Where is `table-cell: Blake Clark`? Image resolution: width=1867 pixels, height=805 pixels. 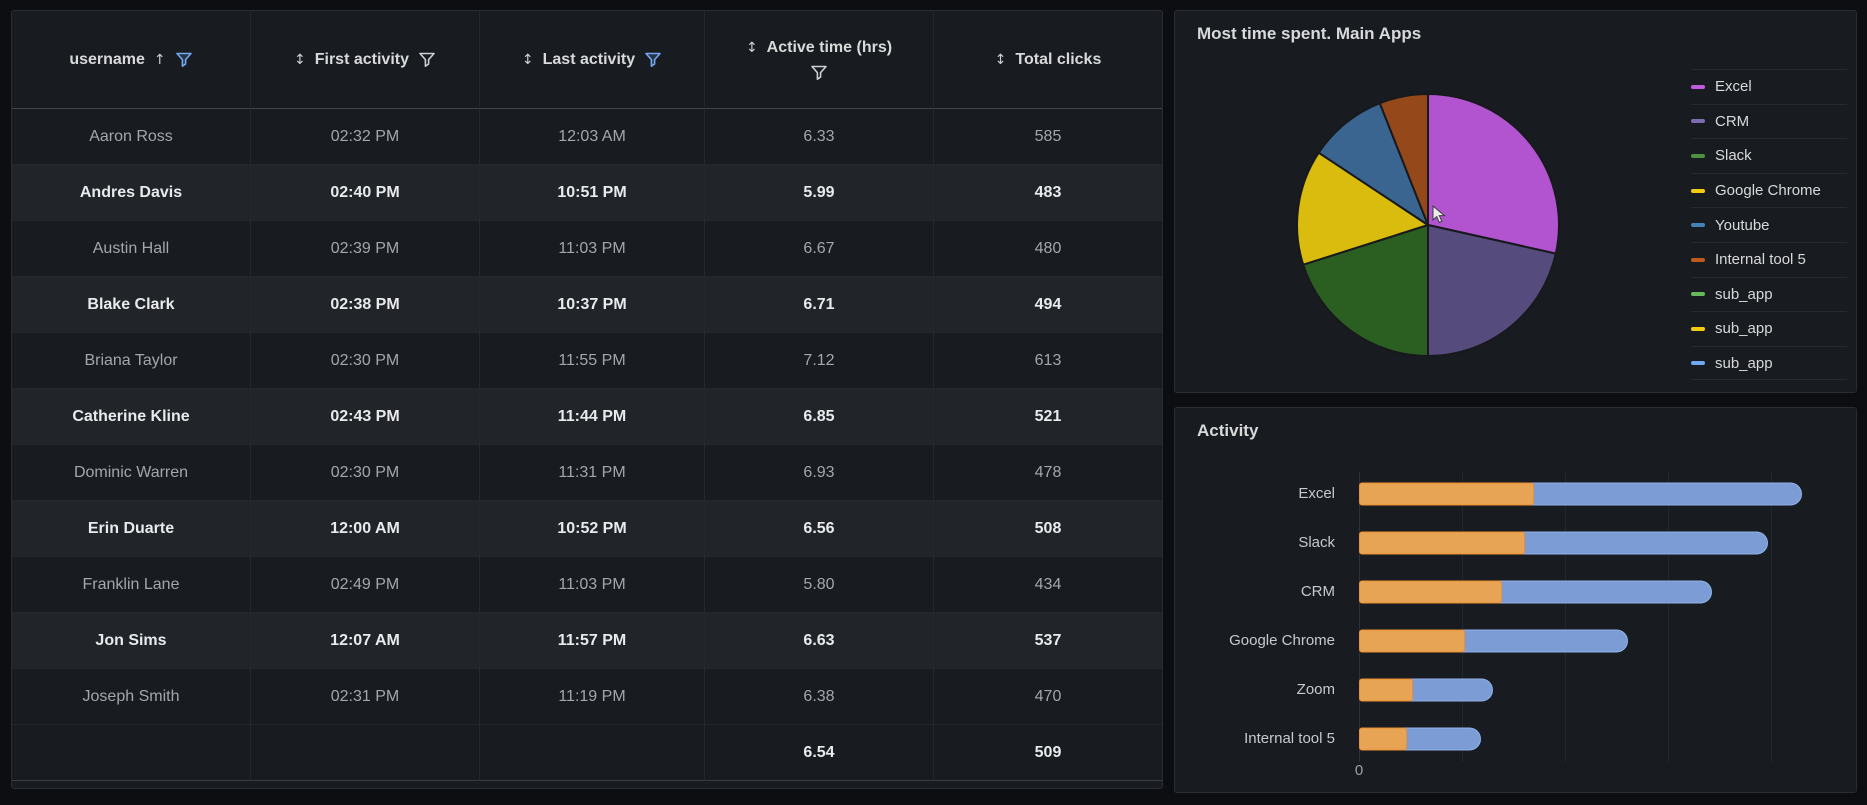 table-cell: Blake Clark is located at coordinates (131, 305).